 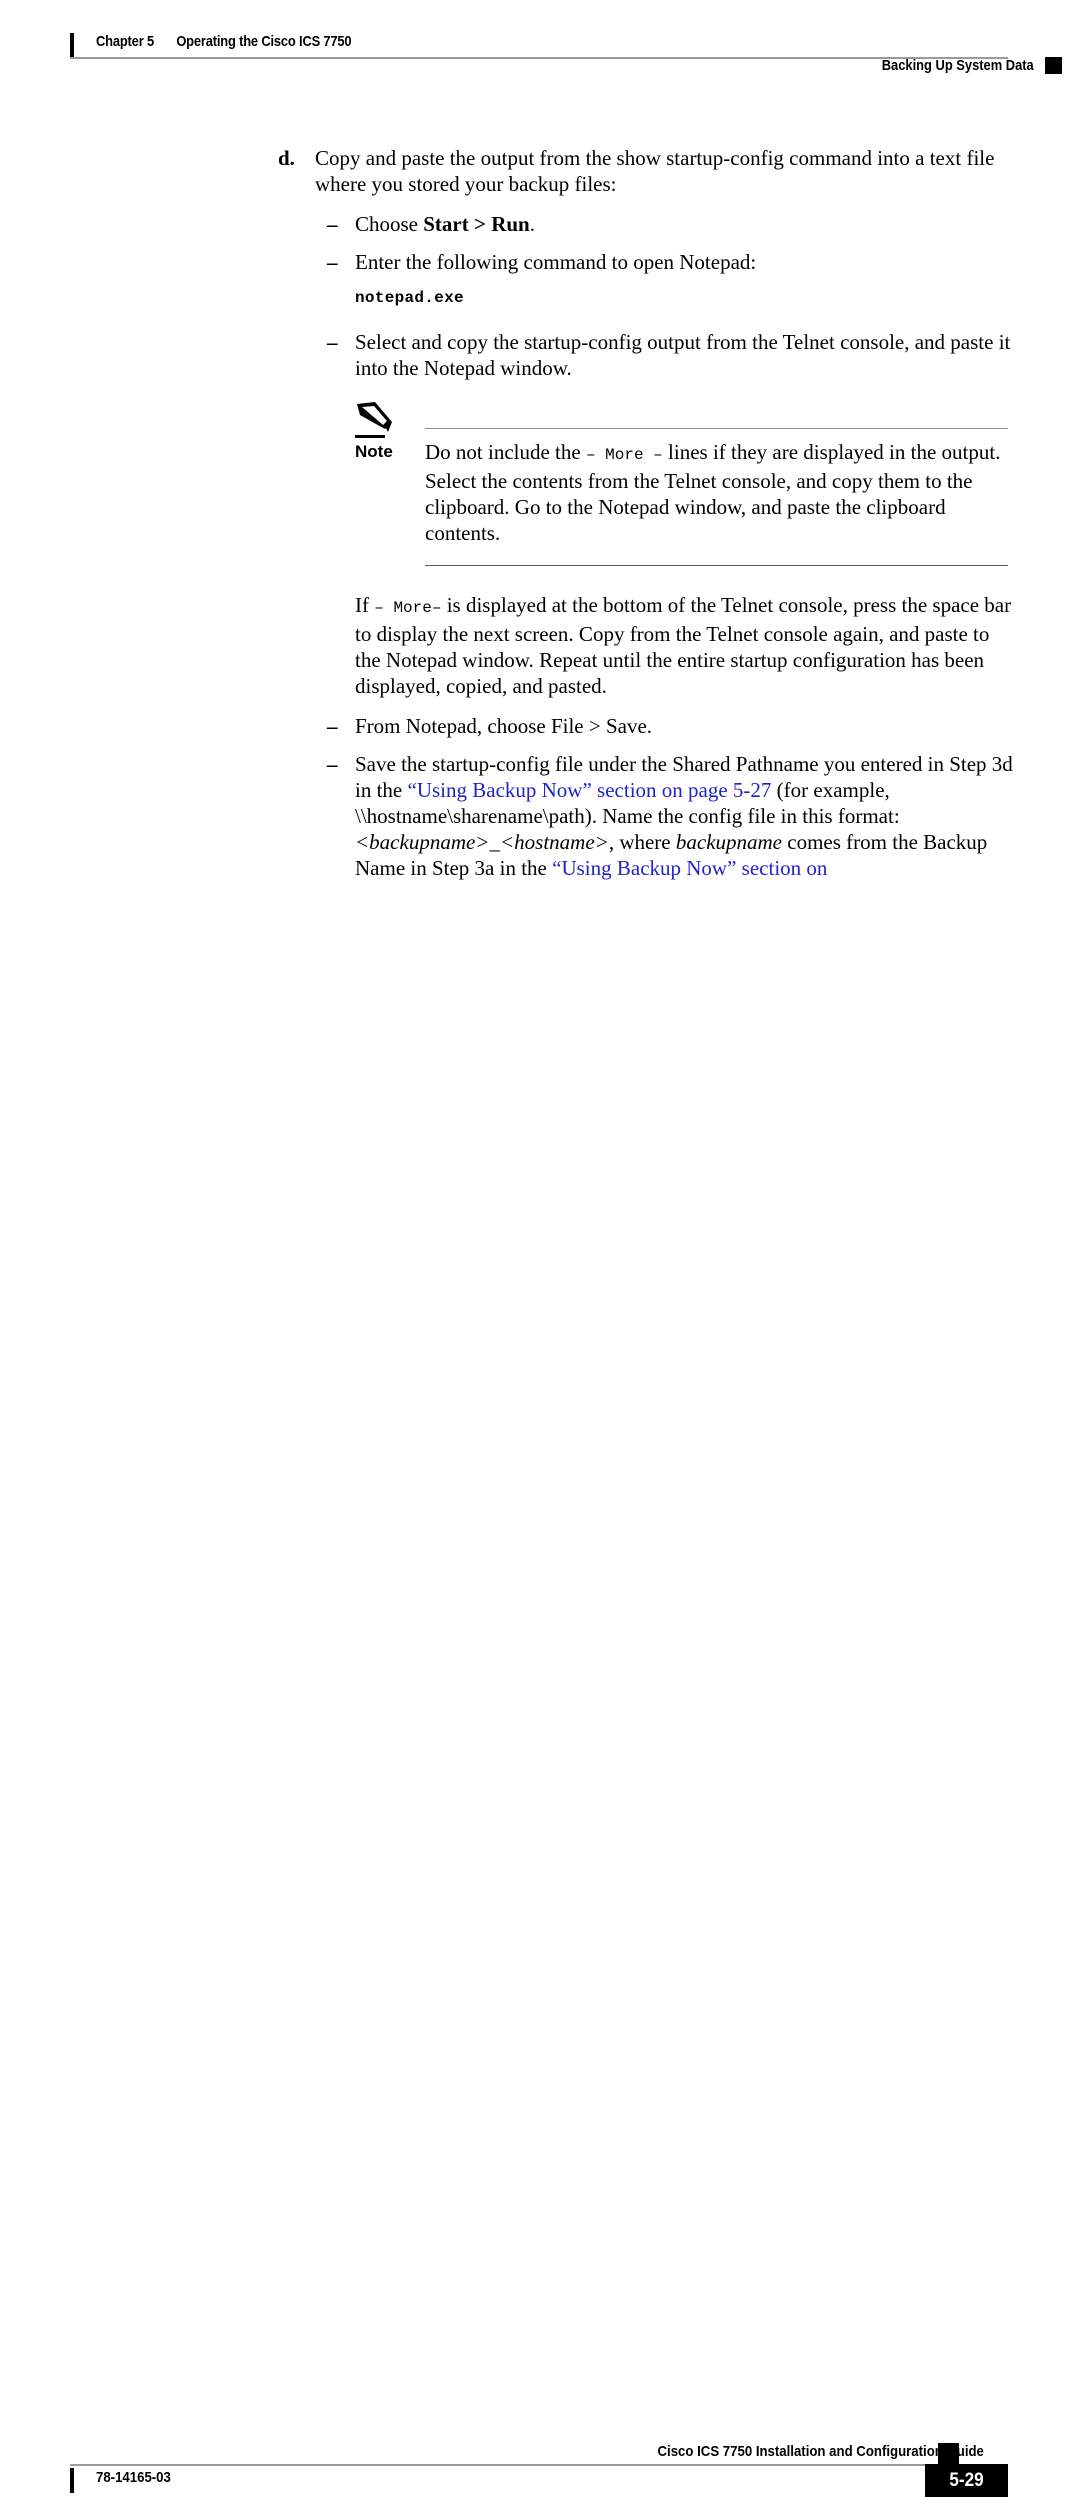 What do you see at coordinates (642, 842) in the screenshot?
I see `final-bullet-seg3: , where` at bounding box center [642, 842].